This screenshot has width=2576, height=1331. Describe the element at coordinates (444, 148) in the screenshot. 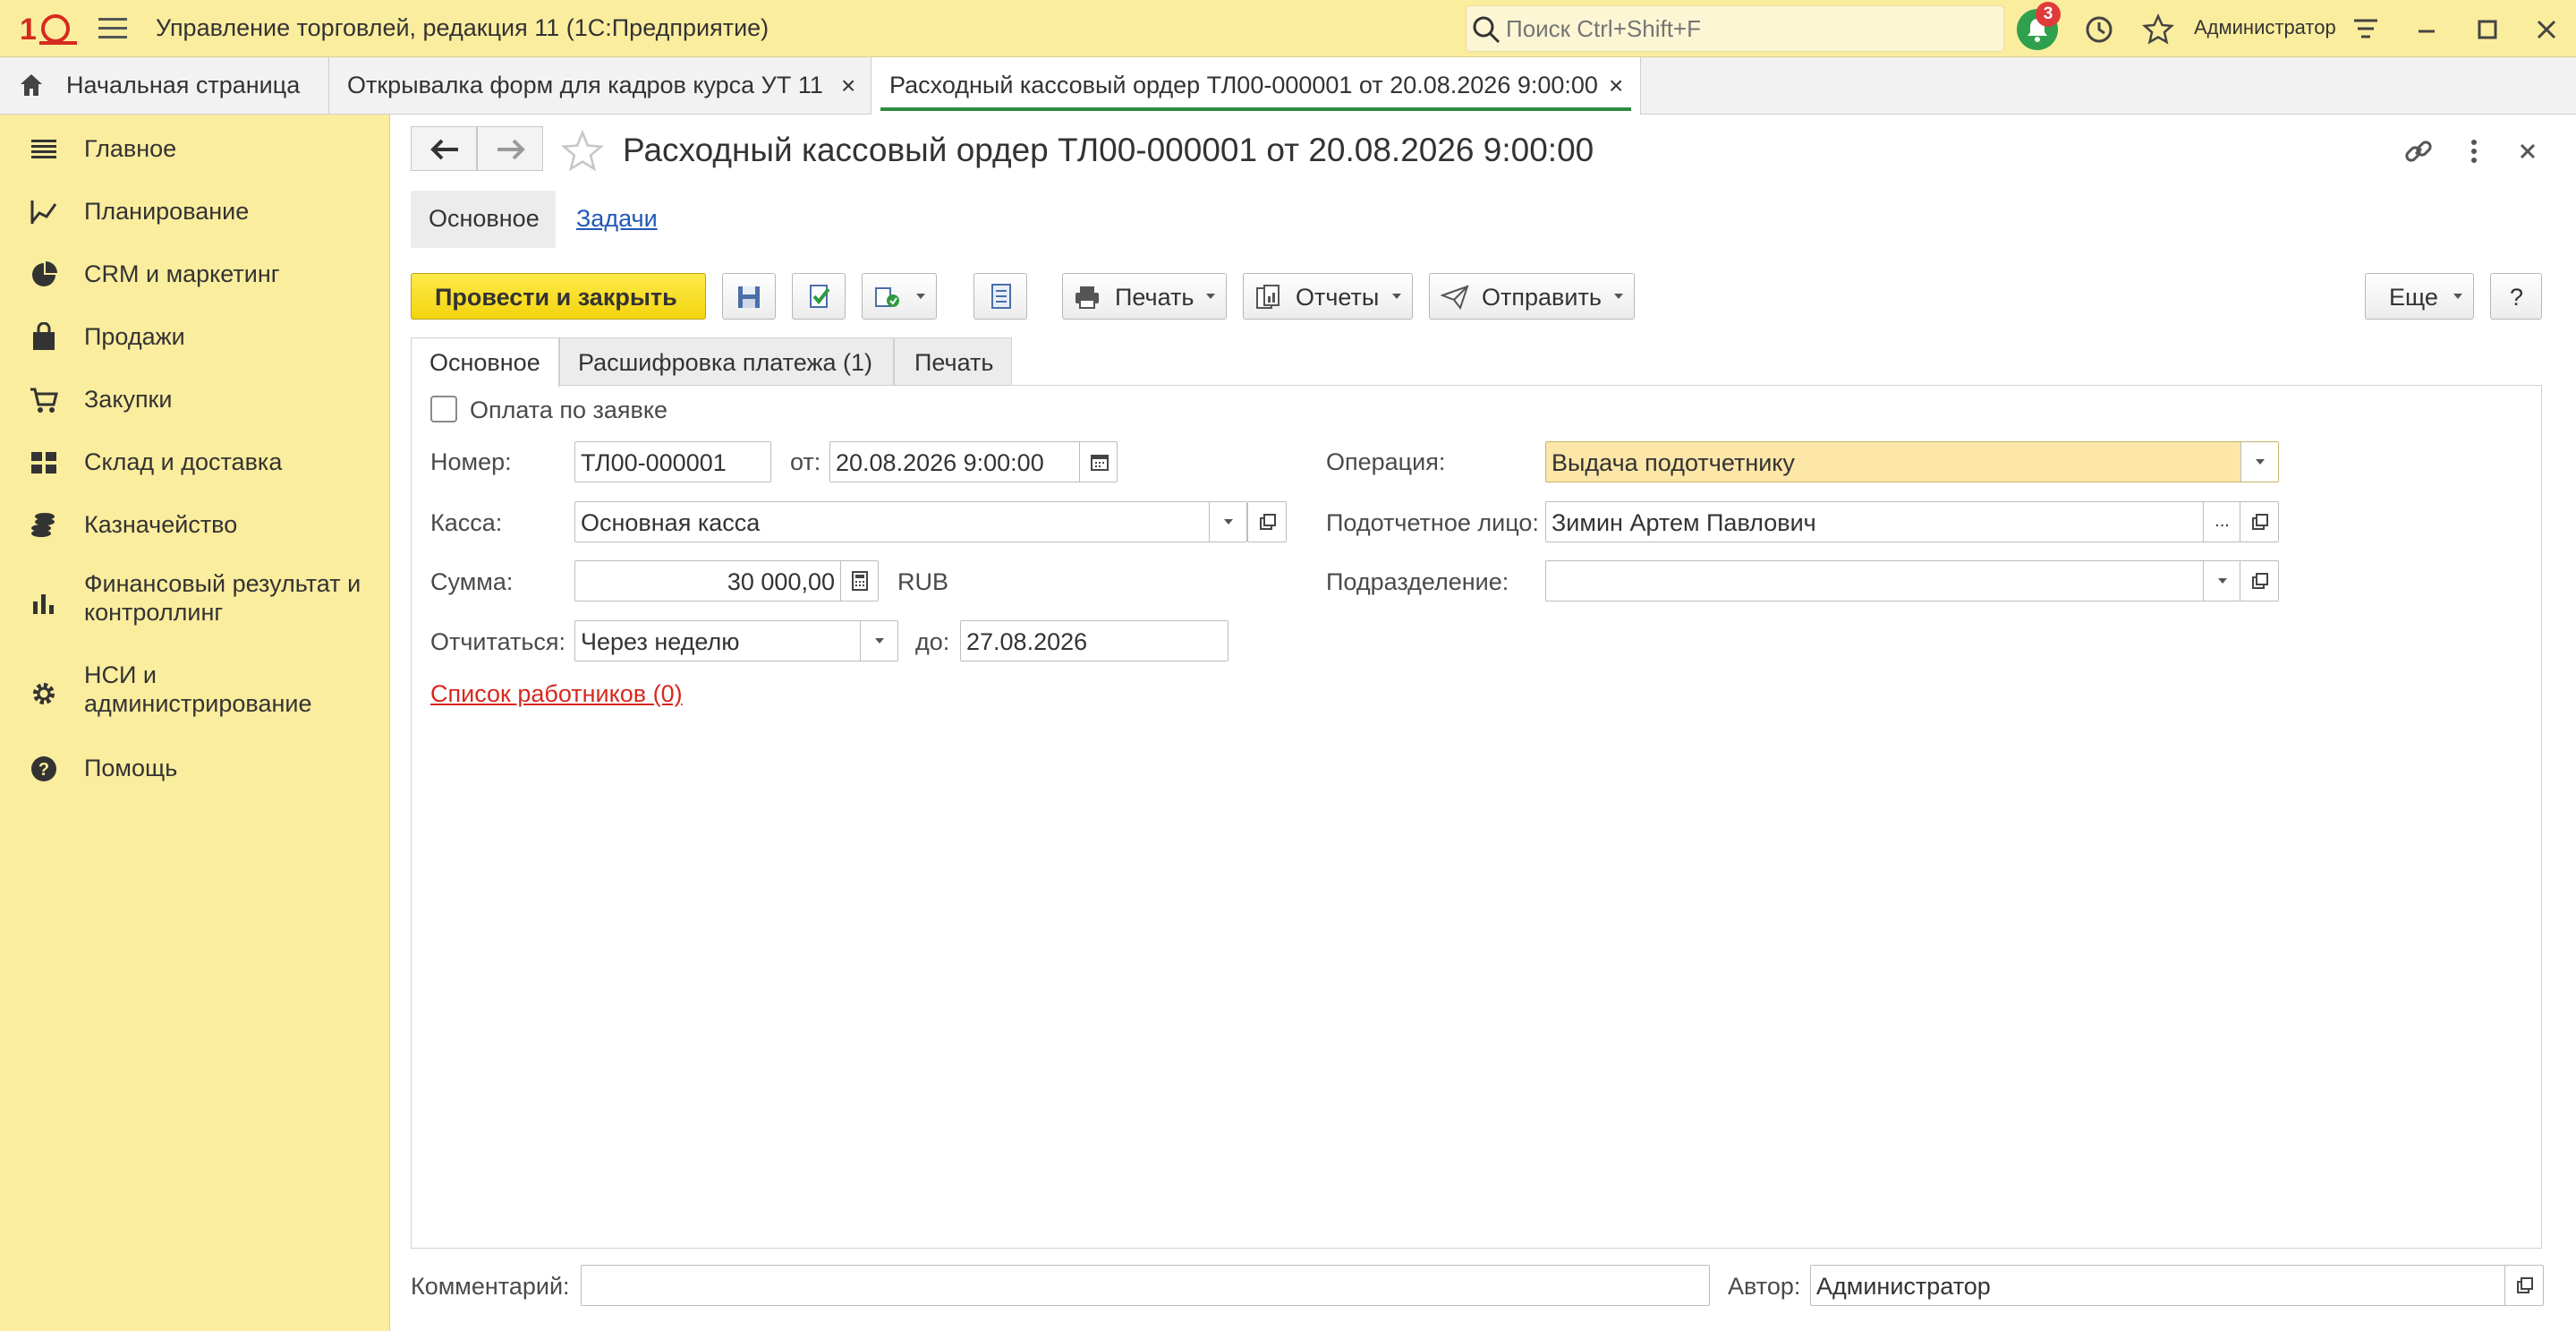

I see `back-button` at that location.